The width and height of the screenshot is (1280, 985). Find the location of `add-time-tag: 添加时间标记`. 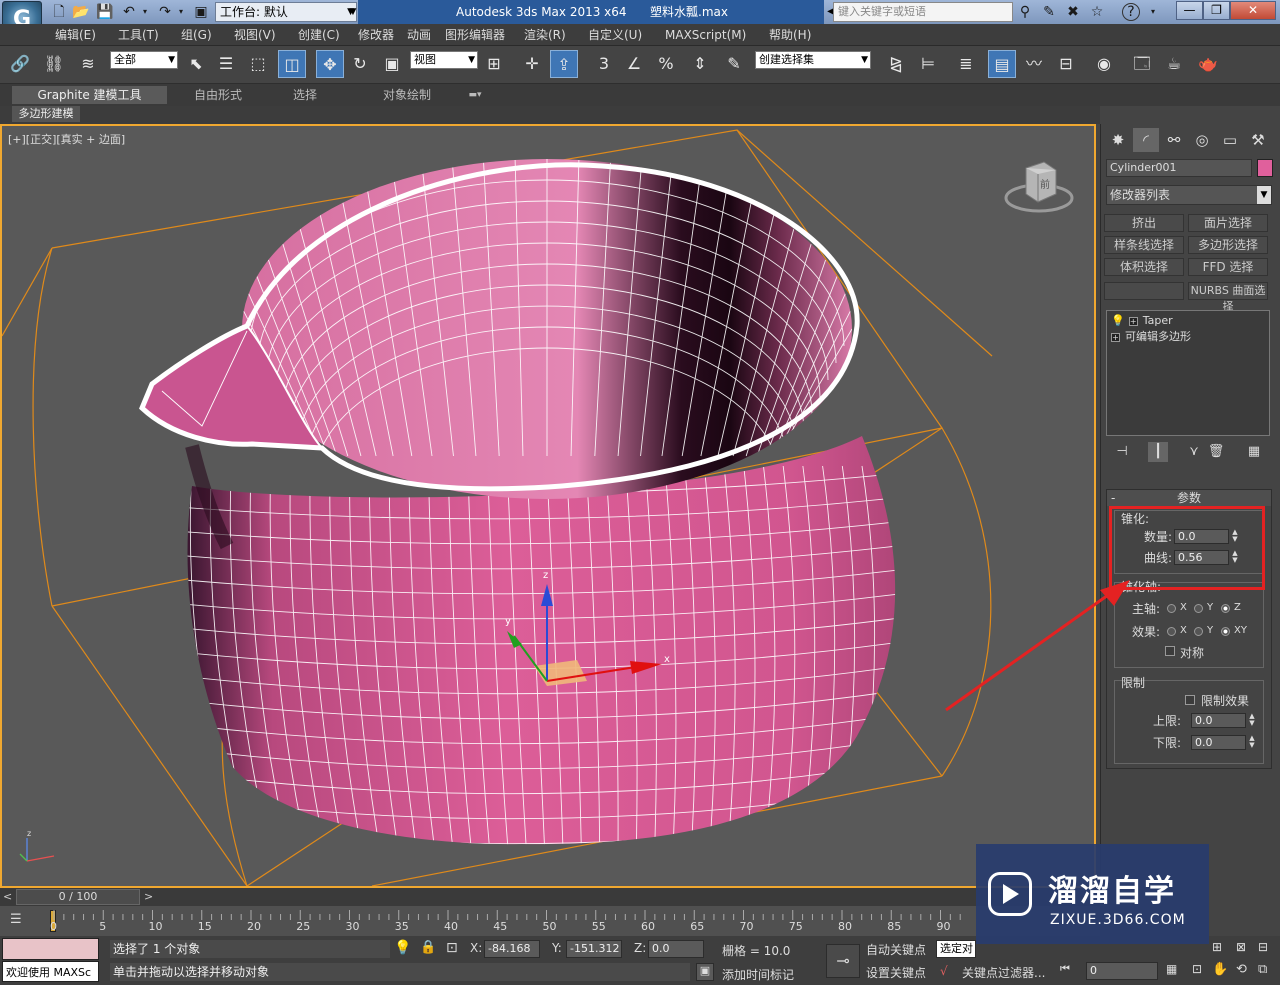

add-time-tag: 添加时间标记 is located at coordinates (758, 974).